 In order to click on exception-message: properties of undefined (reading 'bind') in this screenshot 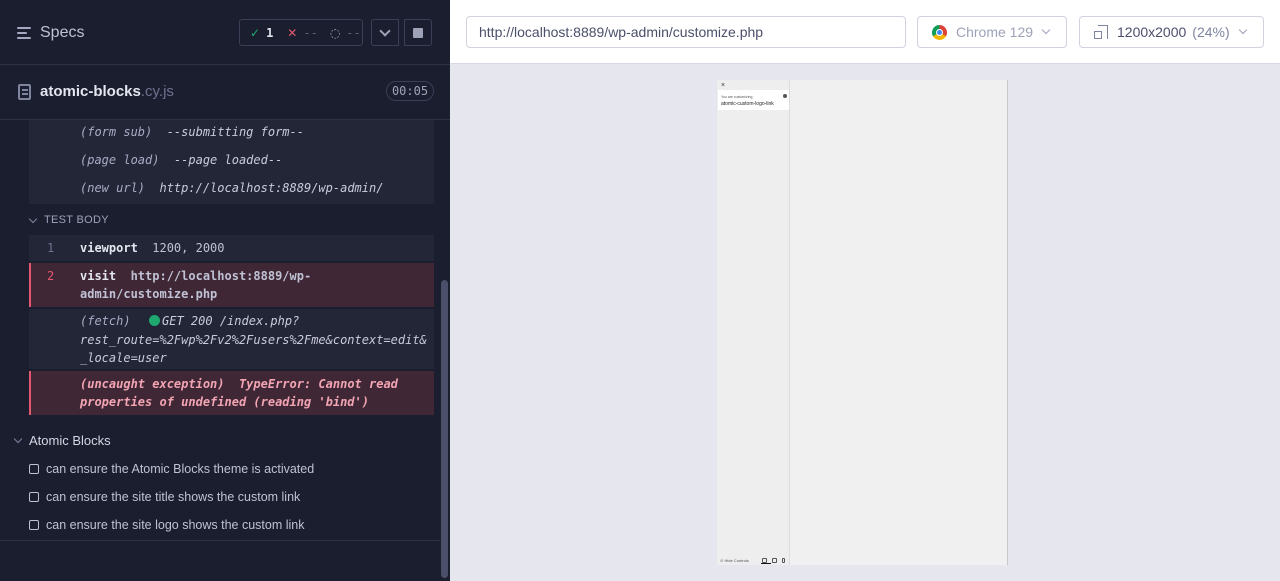, I will do `click(224, 402)`.